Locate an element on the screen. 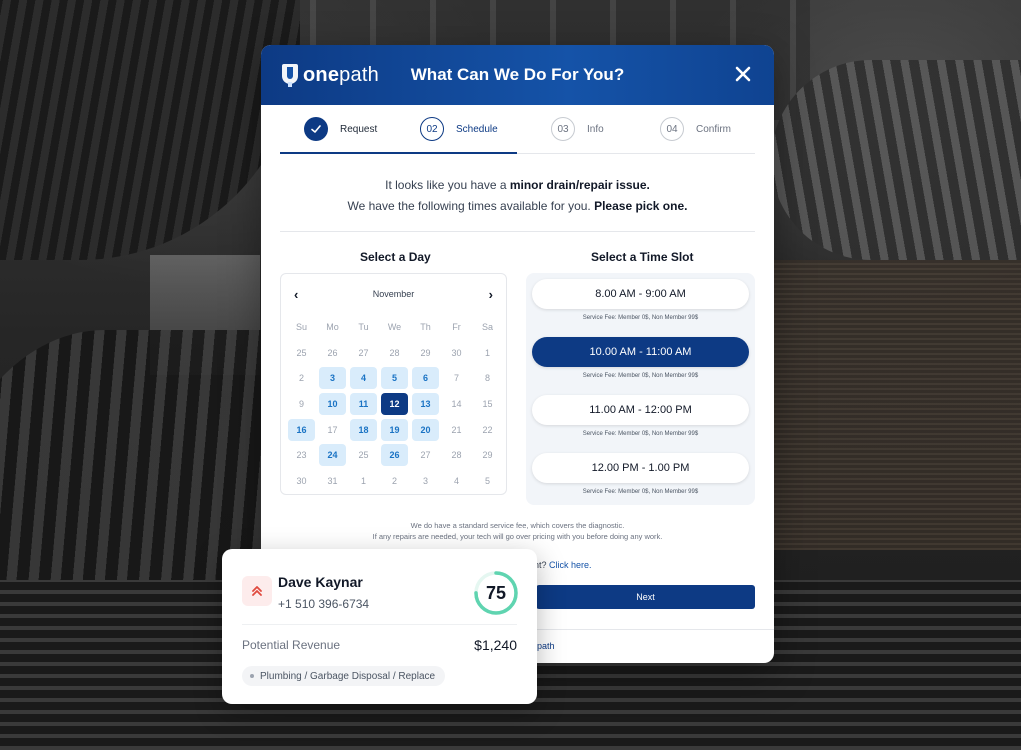 Image resolution: width=1021 pixels, height=750 pixels. calendar-day-available: 26 is located at coordinates (394, 455).